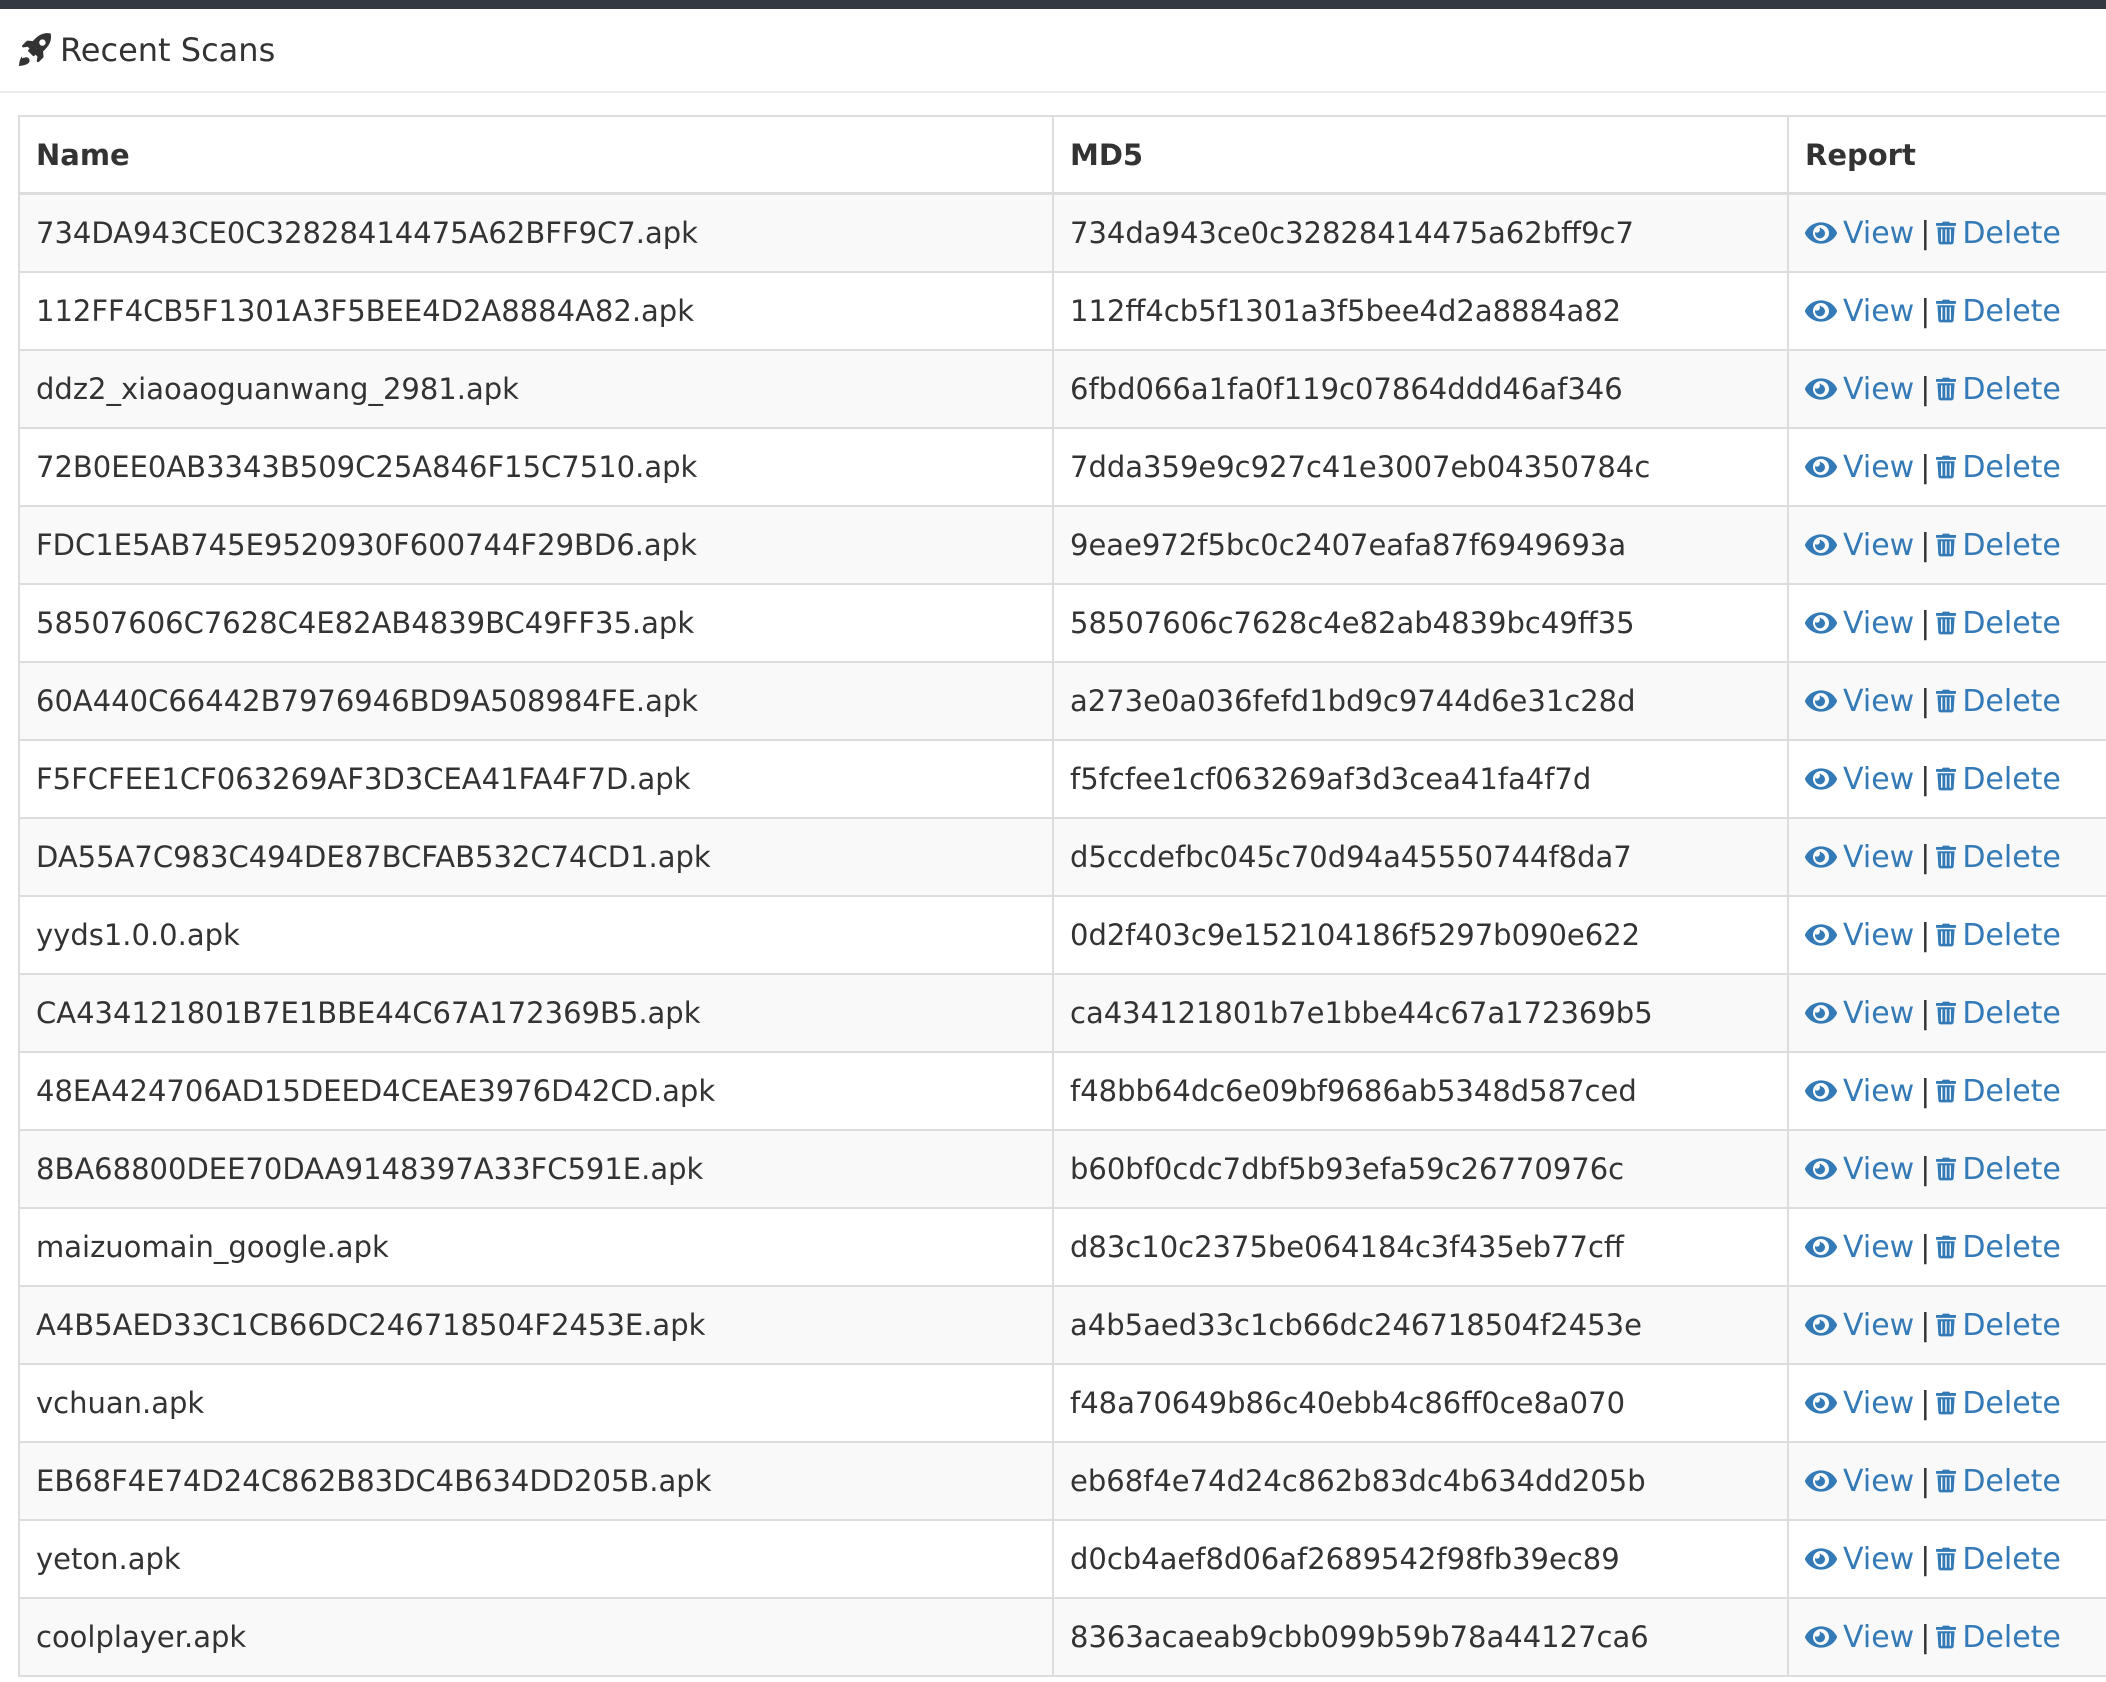 Image resolution: width=2106 pixels, height=1682 pixels. Describe the element at coordinates (1053, 51) in the screenshot. I see `panel-heading: Recent Scans` at that location.